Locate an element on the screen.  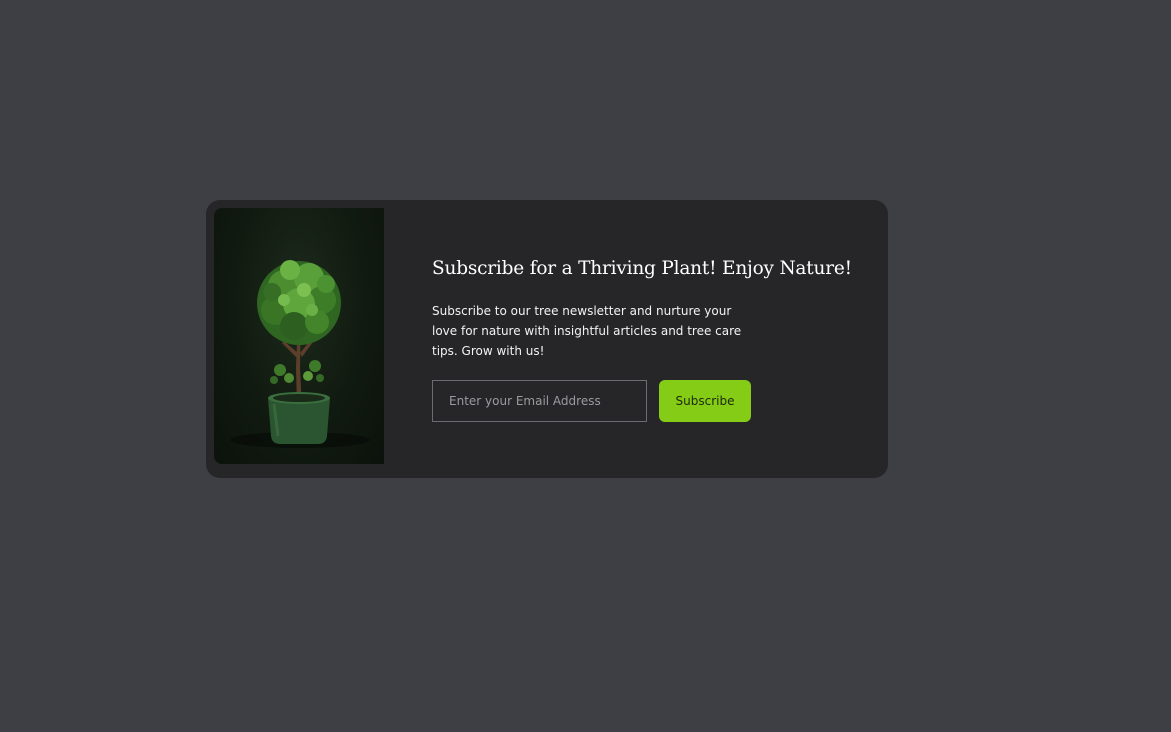
plant-illustration is located at coordinates (300, 354).